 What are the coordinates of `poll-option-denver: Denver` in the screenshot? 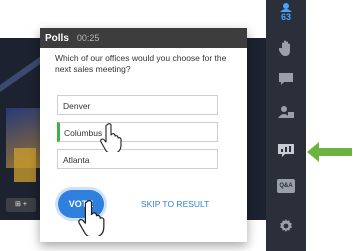 It's located at (137, 105).